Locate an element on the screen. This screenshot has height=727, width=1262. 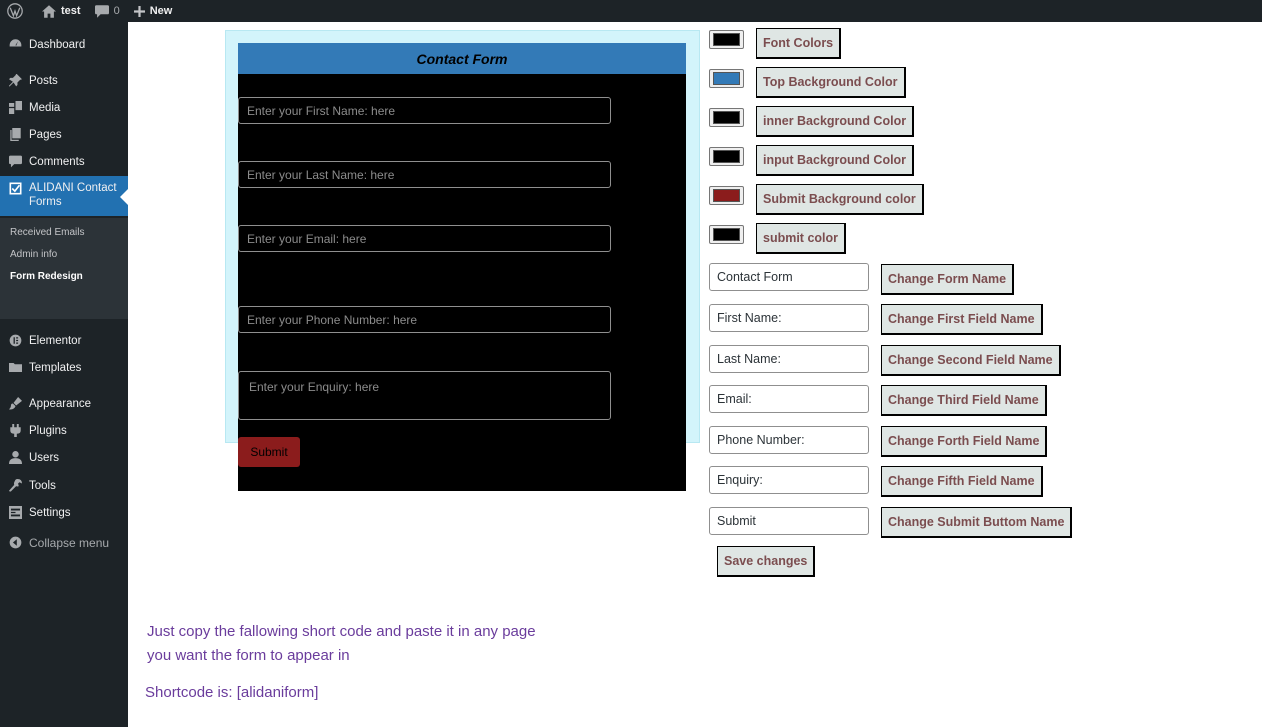
instructions-line-2: you want the form to appear in is located at coordinates (248, 655).